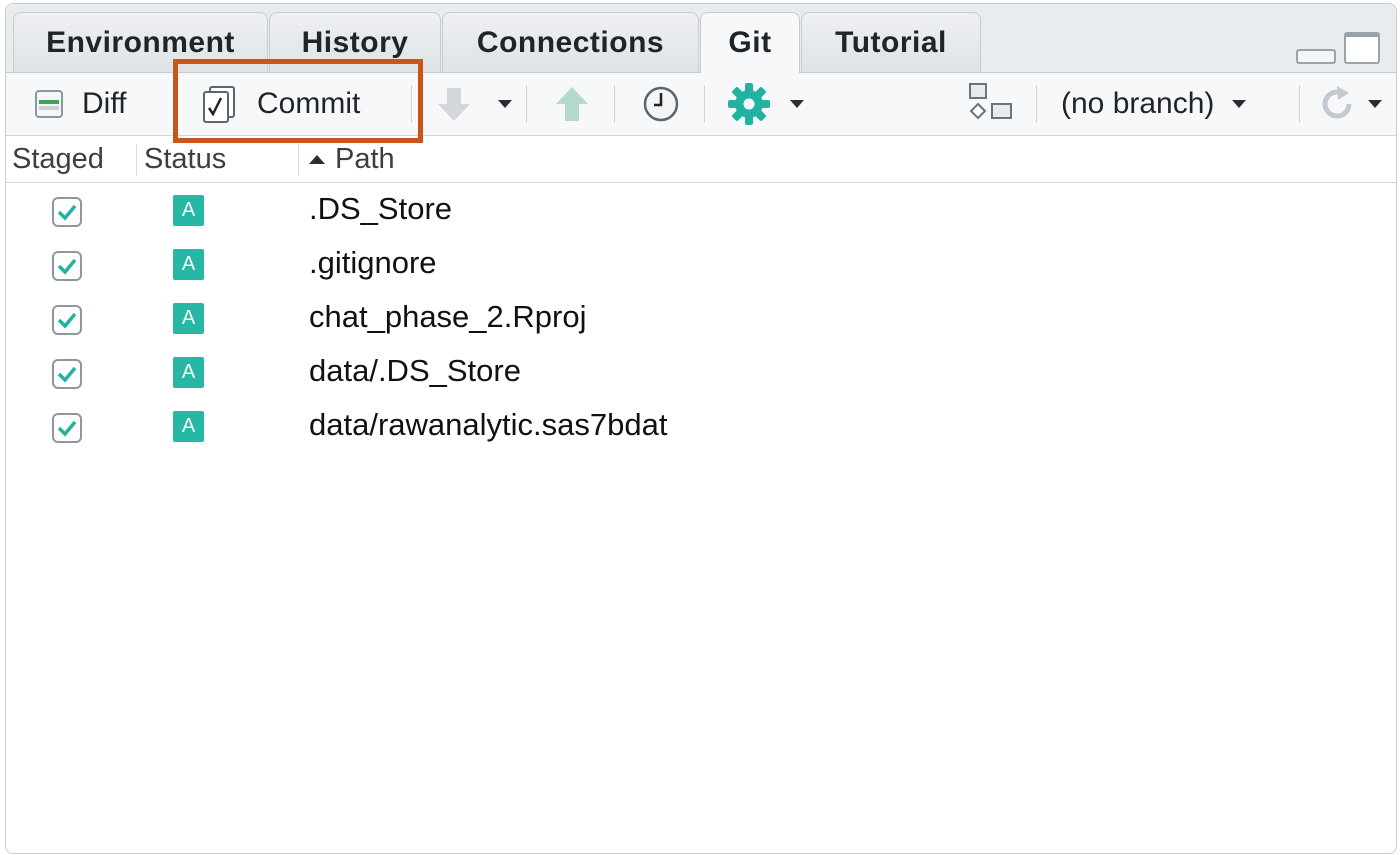  What do you see at coordinates (58, 159) in the screenshot?
I see `column-header-staged: Staged` at bounding box center [58, 159].